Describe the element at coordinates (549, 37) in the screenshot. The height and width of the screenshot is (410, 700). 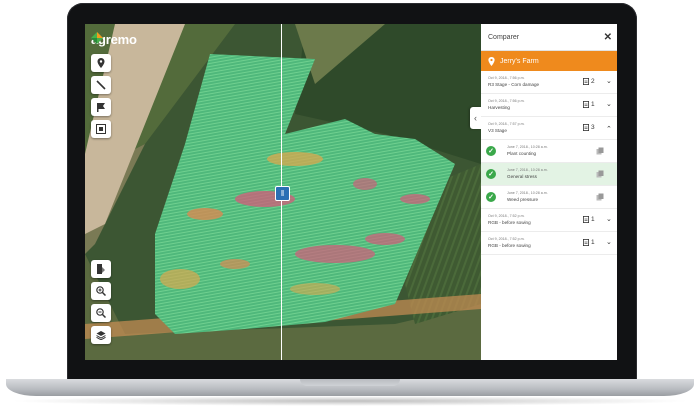
I see `panel-header: Comparer ✕` at that location.